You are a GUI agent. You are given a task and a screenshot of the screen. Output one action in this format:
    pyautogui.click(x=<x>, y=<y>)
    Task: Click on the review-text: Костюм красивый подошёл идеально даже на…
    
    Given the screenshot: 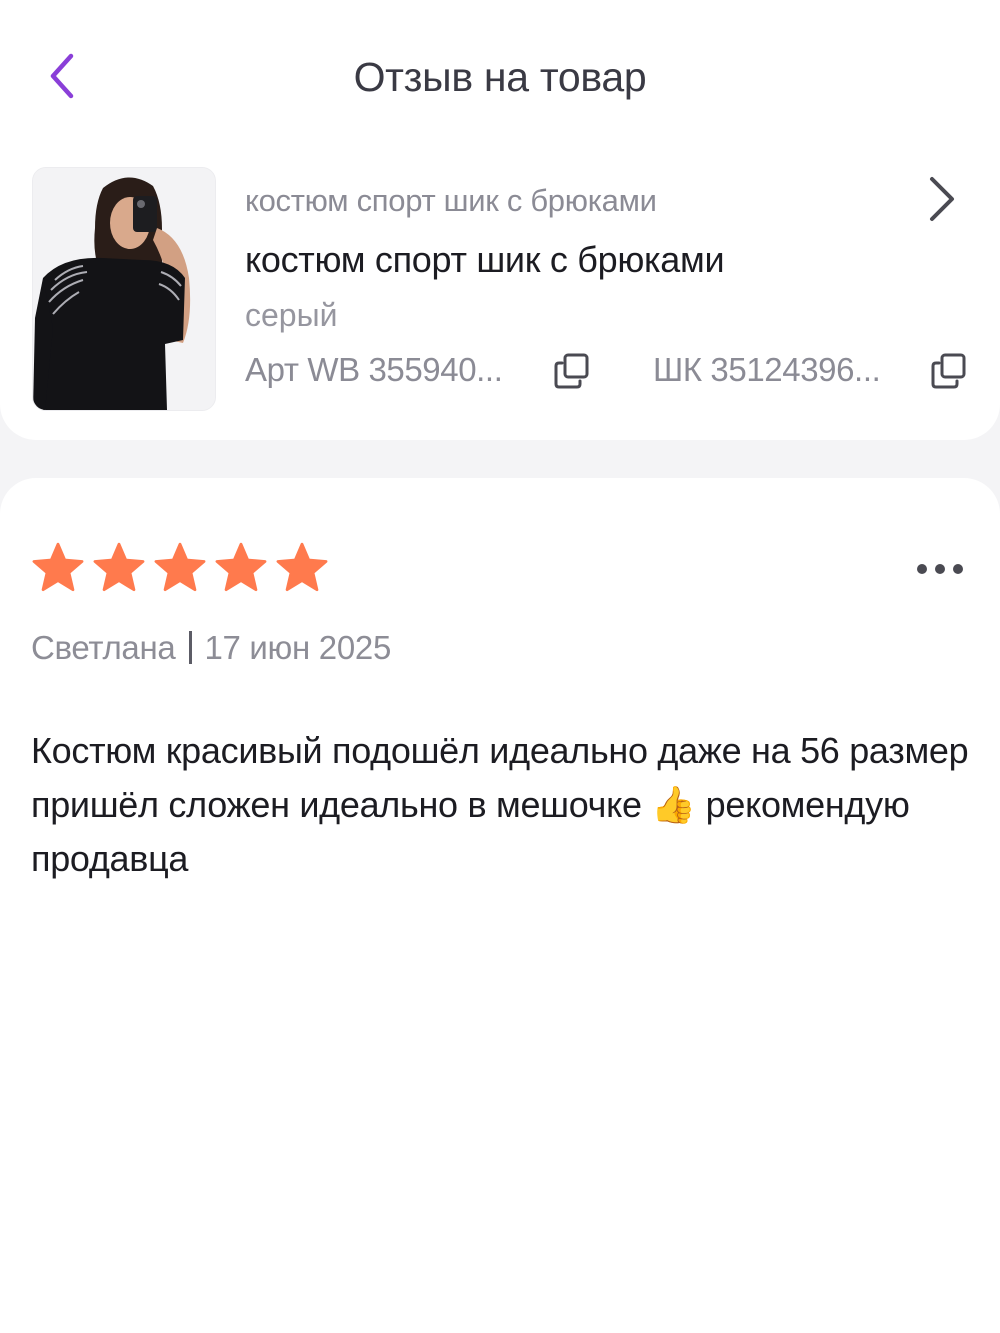 What is the action you would take?
    pyautogui.click(x=500, y=804)
    